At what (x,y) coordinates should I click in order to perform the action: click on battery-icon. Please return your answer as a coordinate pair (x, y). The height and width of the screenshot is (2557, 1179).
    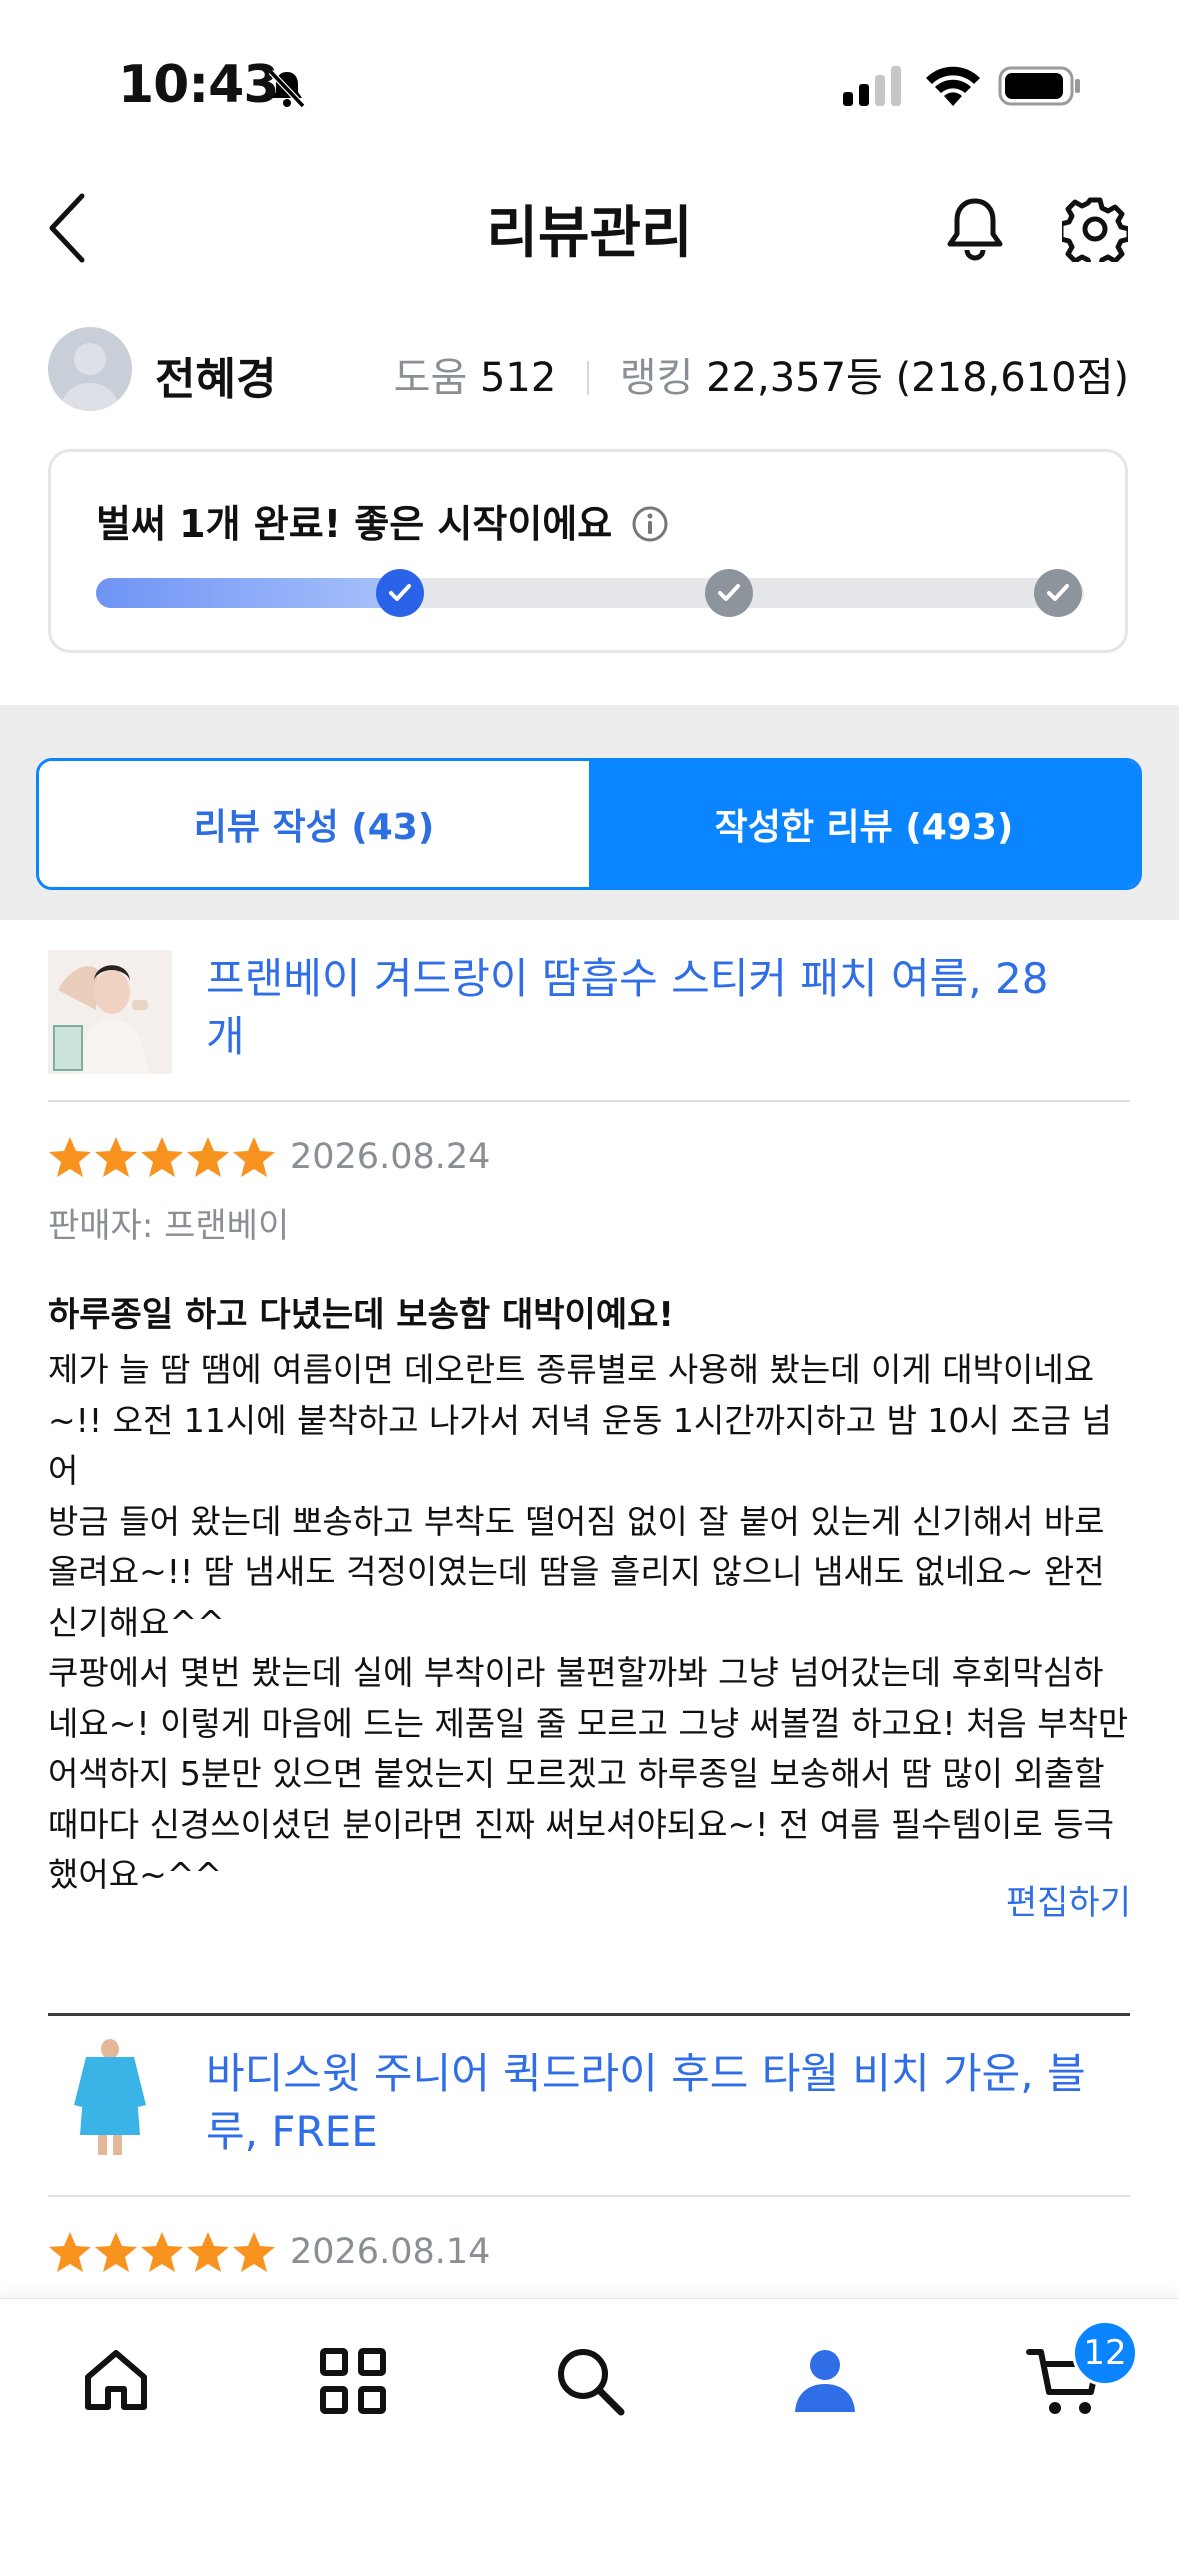
    Looking at the image, I should click on (1039, 86).